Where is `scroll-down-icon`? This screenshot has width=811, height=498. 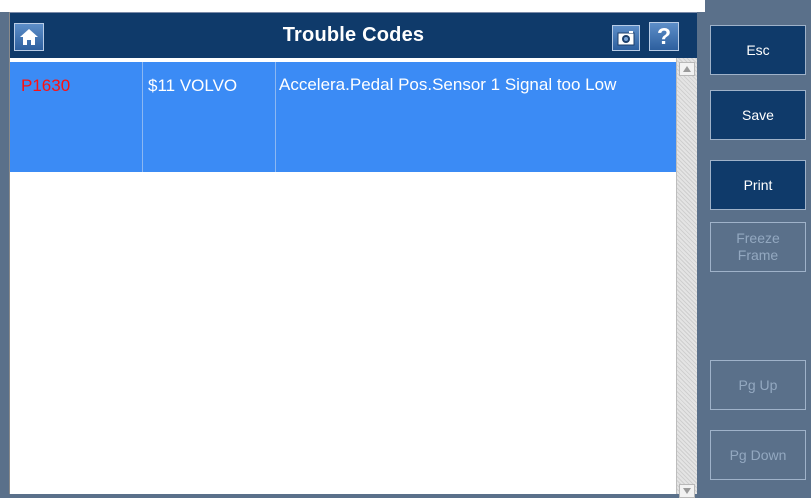 scroll-down-icon is located at coordinates (687, 491).